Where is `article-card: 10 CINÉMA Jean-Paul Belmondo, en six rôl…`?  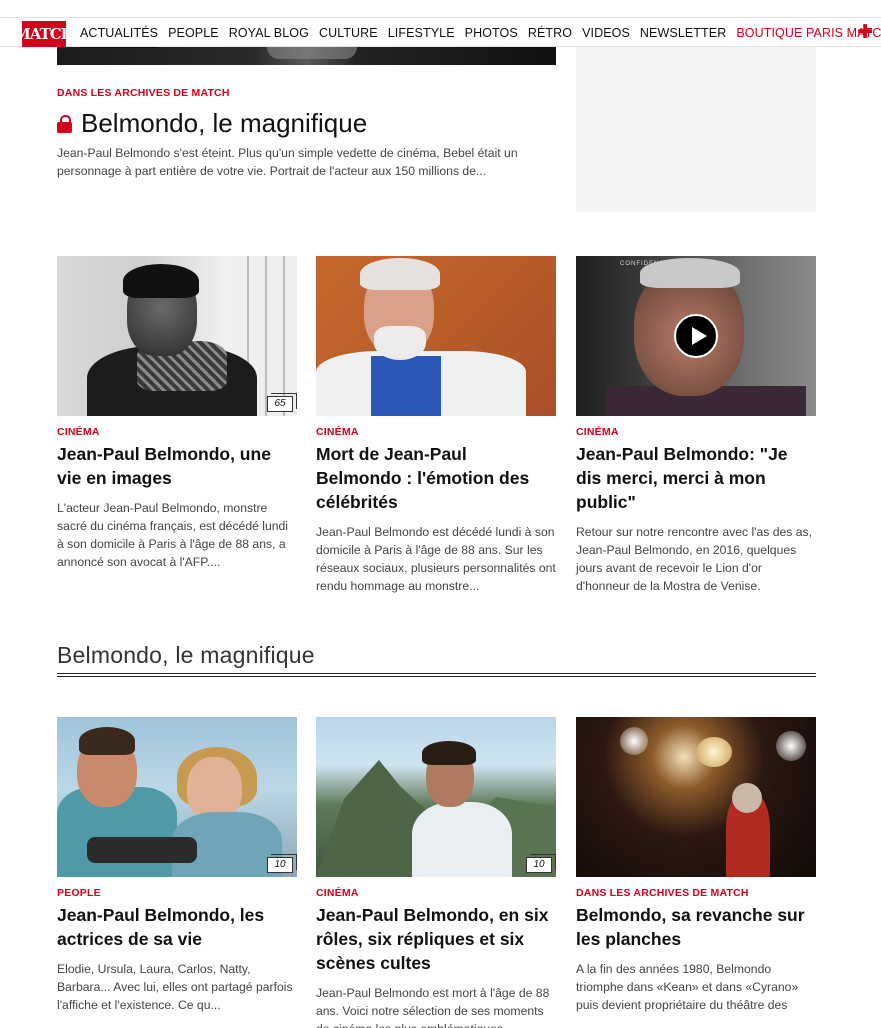 article-card: 10 CINÉMA Jean-Paul Belmondo, en six rôl… is located at coordinates (436, 872).